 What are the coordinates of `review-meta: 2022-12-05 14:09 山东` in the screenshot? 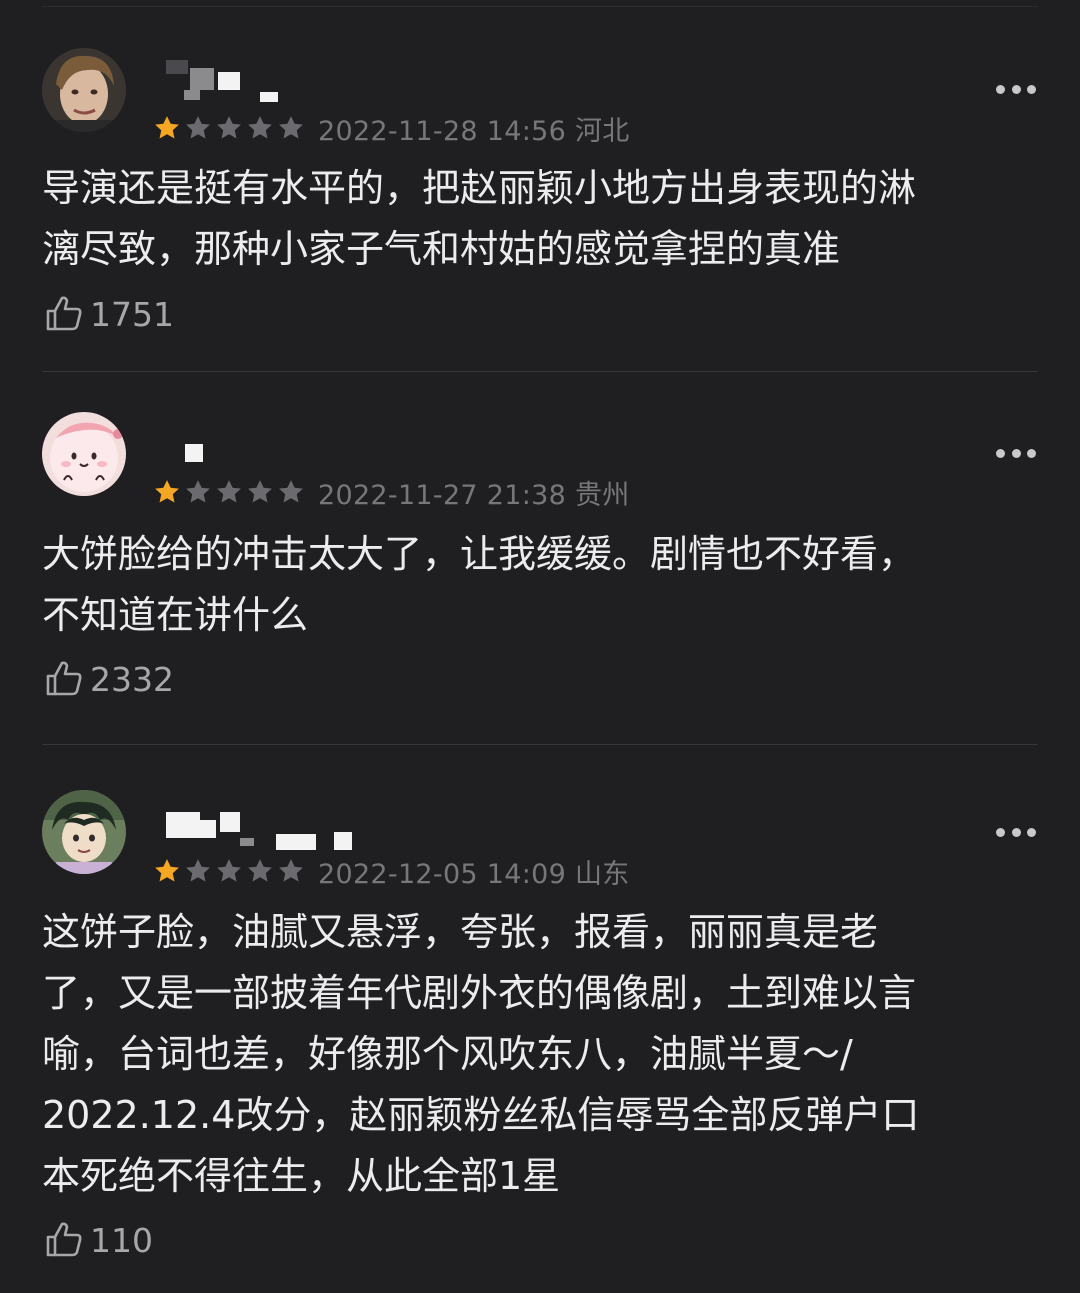 It's located at (474, 871).